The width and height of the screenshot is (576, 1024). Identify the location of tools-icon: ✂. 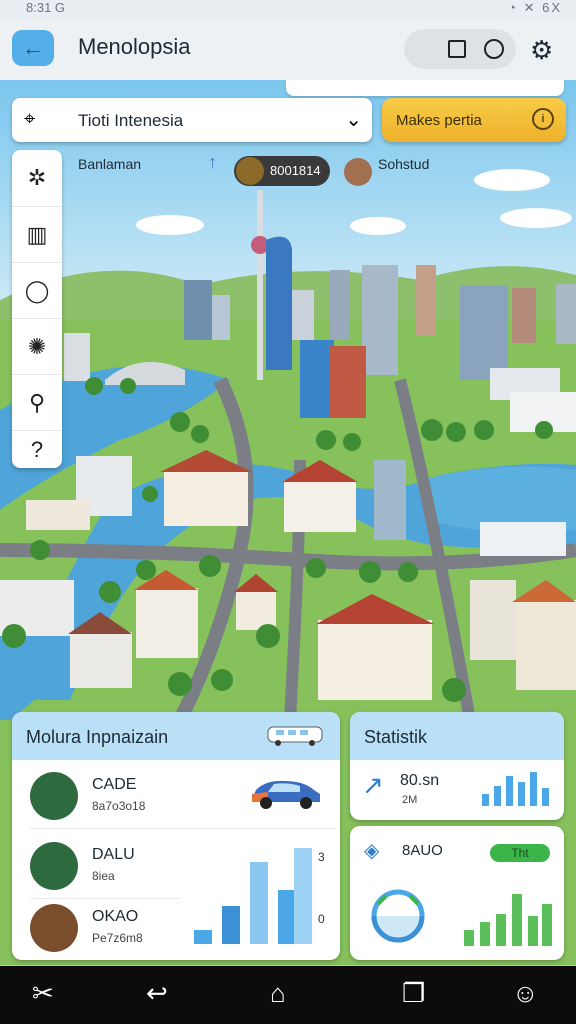
(43, 993).